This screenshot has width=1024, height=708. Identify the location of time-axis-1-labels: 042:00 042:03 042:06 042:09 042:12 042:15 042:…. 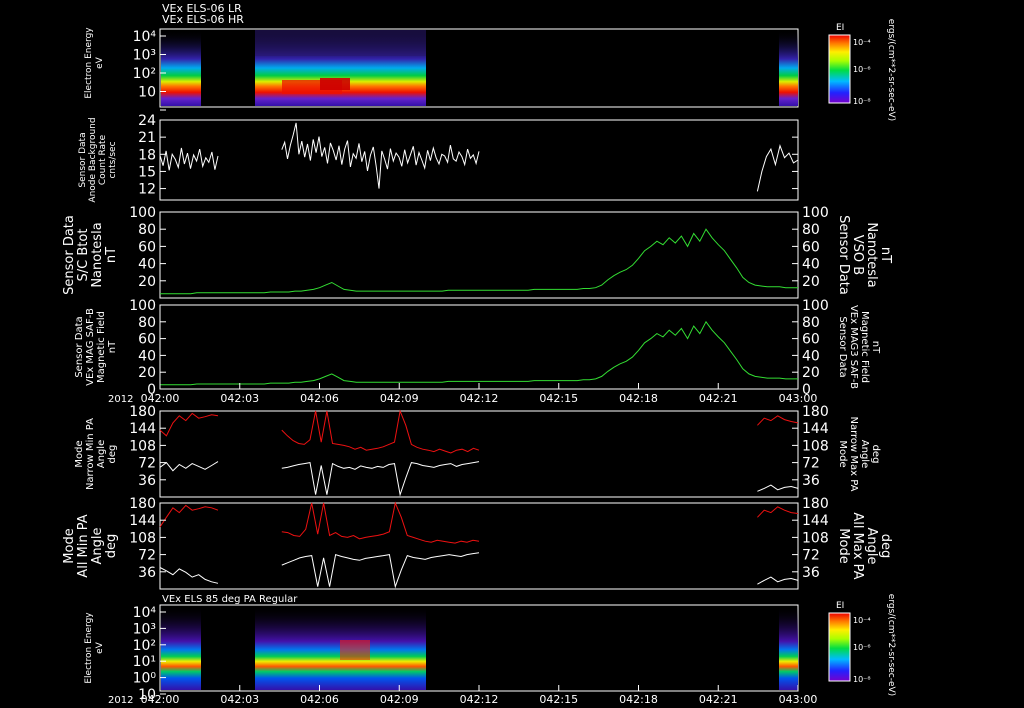
(479, 394).